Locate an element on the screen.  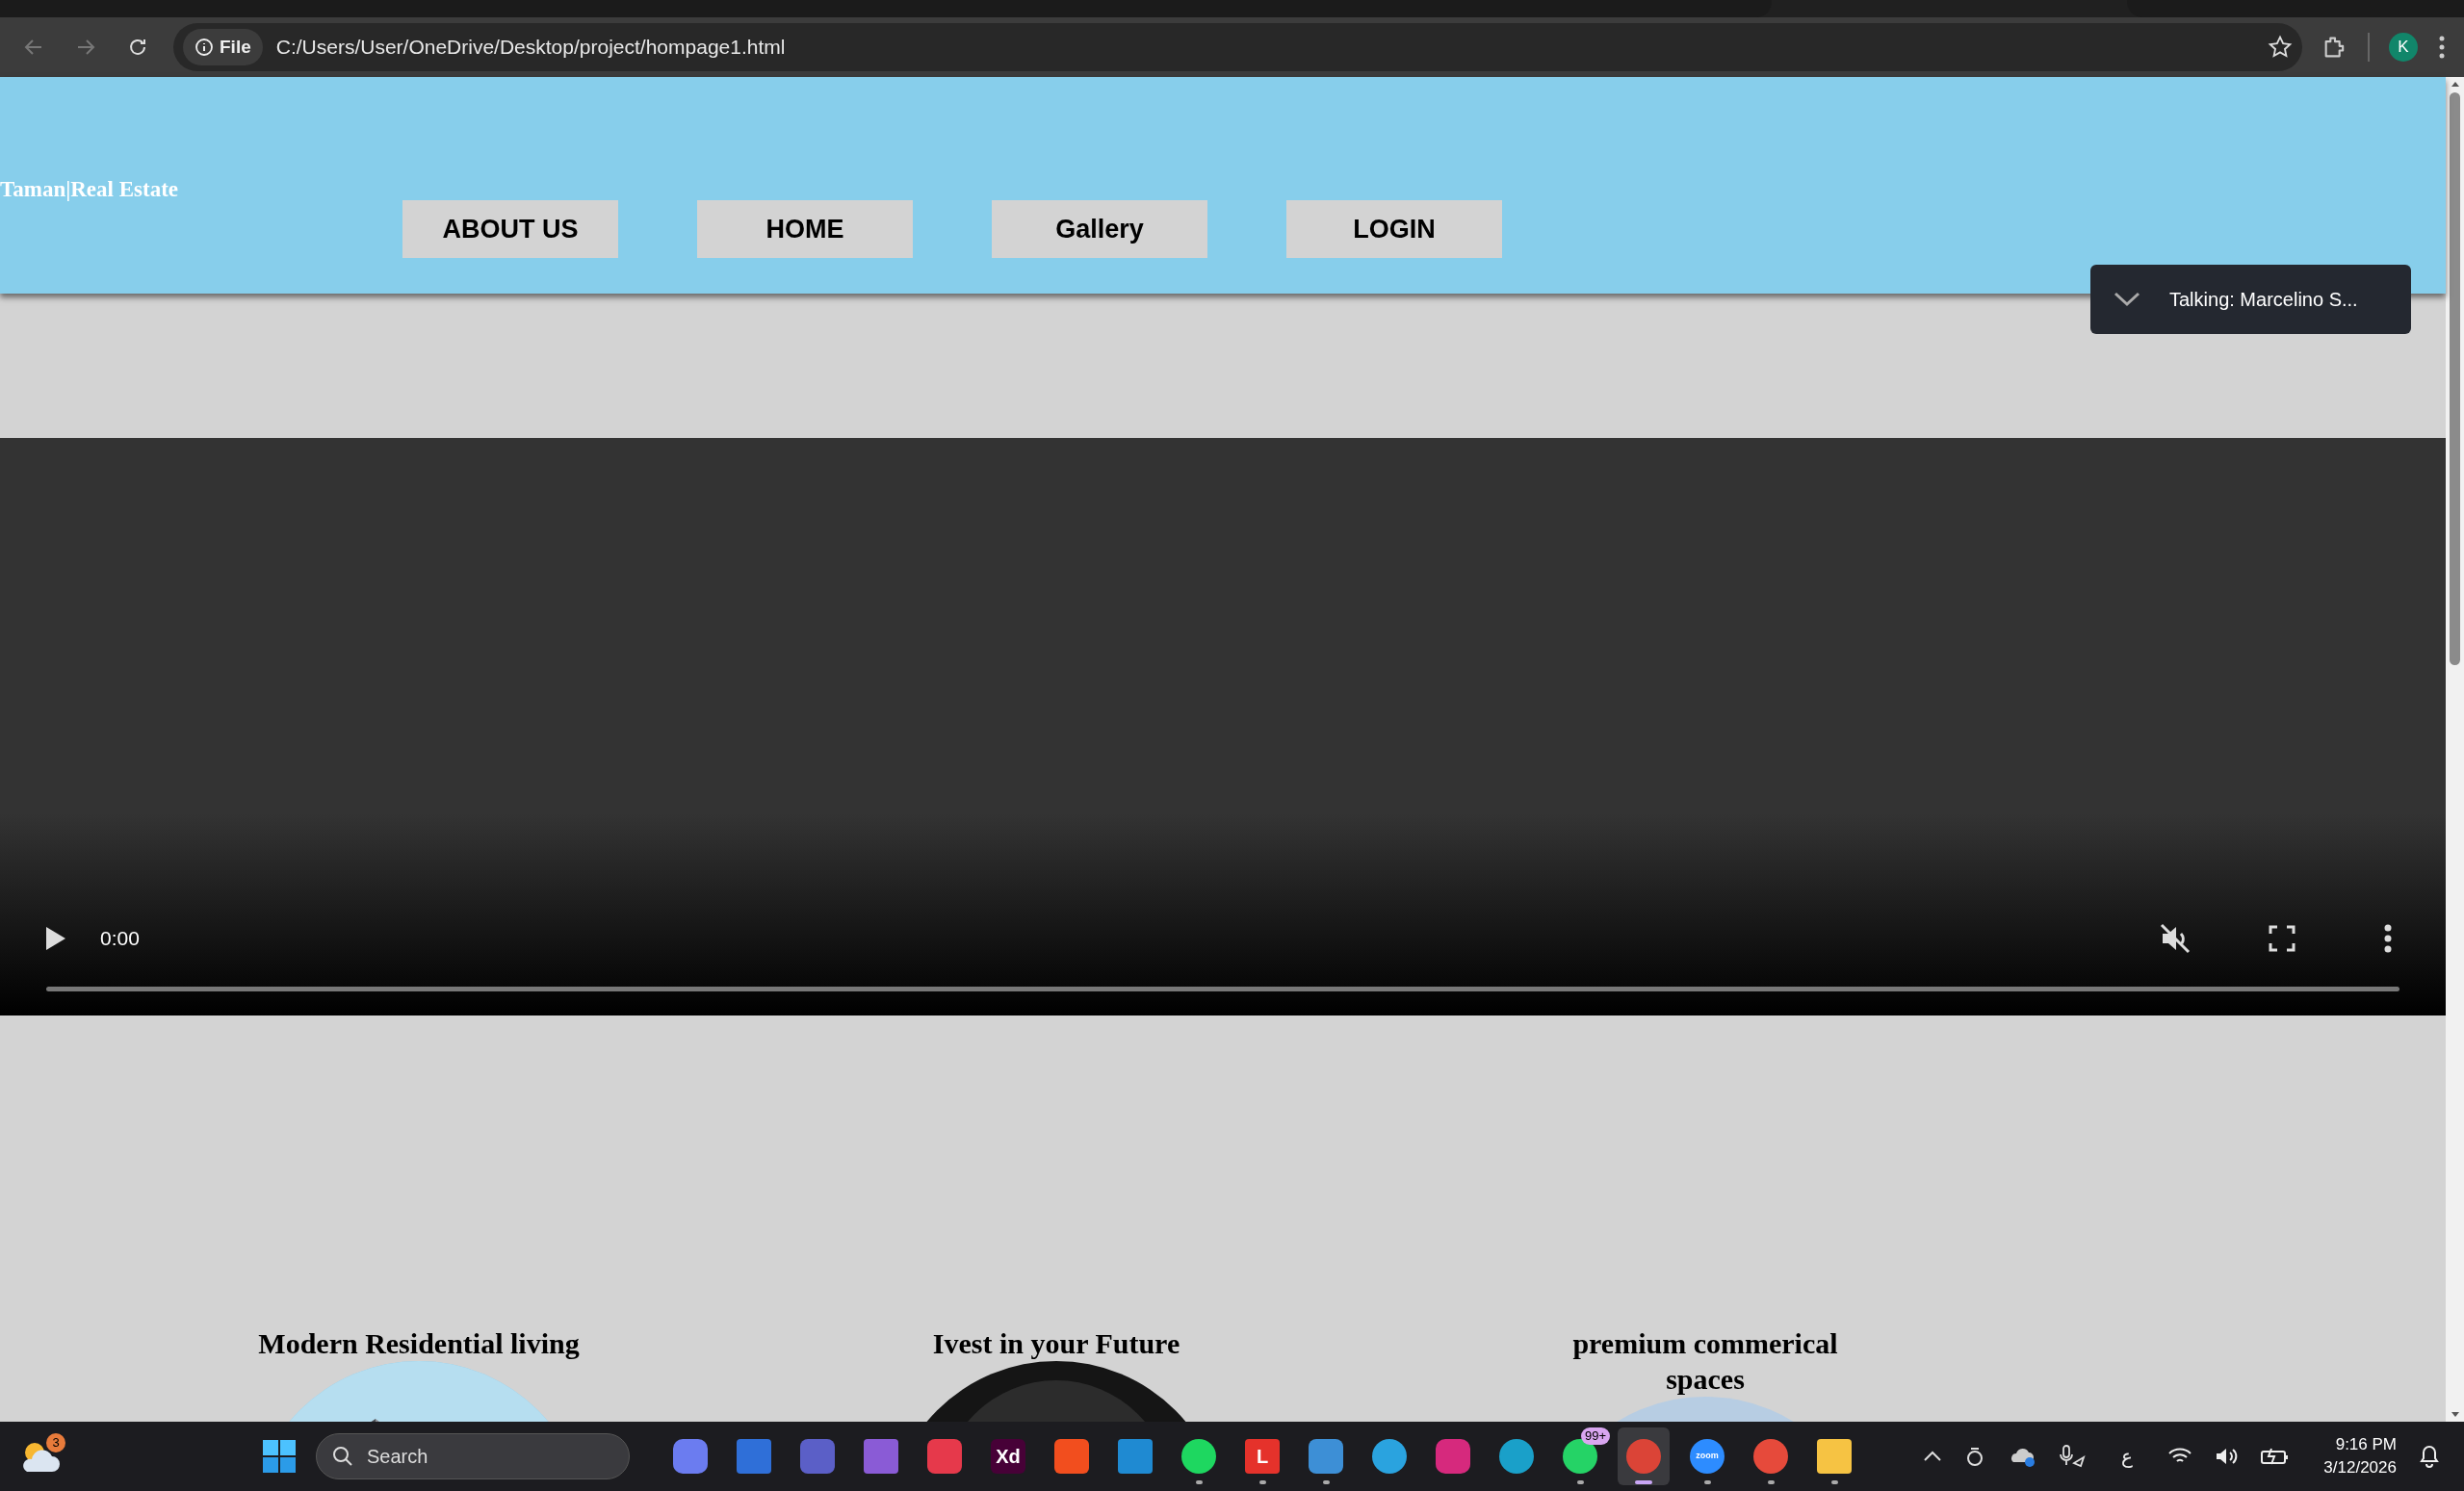
scrollbar-thumb is located at coordinates (2455, 378).